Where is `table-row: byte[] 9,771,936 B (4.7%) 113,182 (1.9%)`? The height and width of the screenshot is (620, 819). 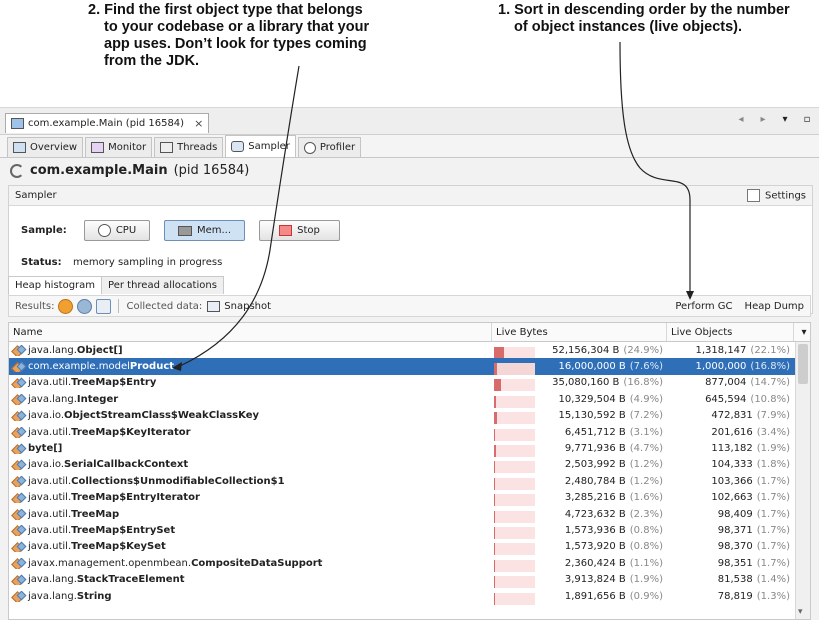
table-row: byte[] 9,771,936 B (4.7%) 113,182 (1.9%) is located at coordinates (409, 449).